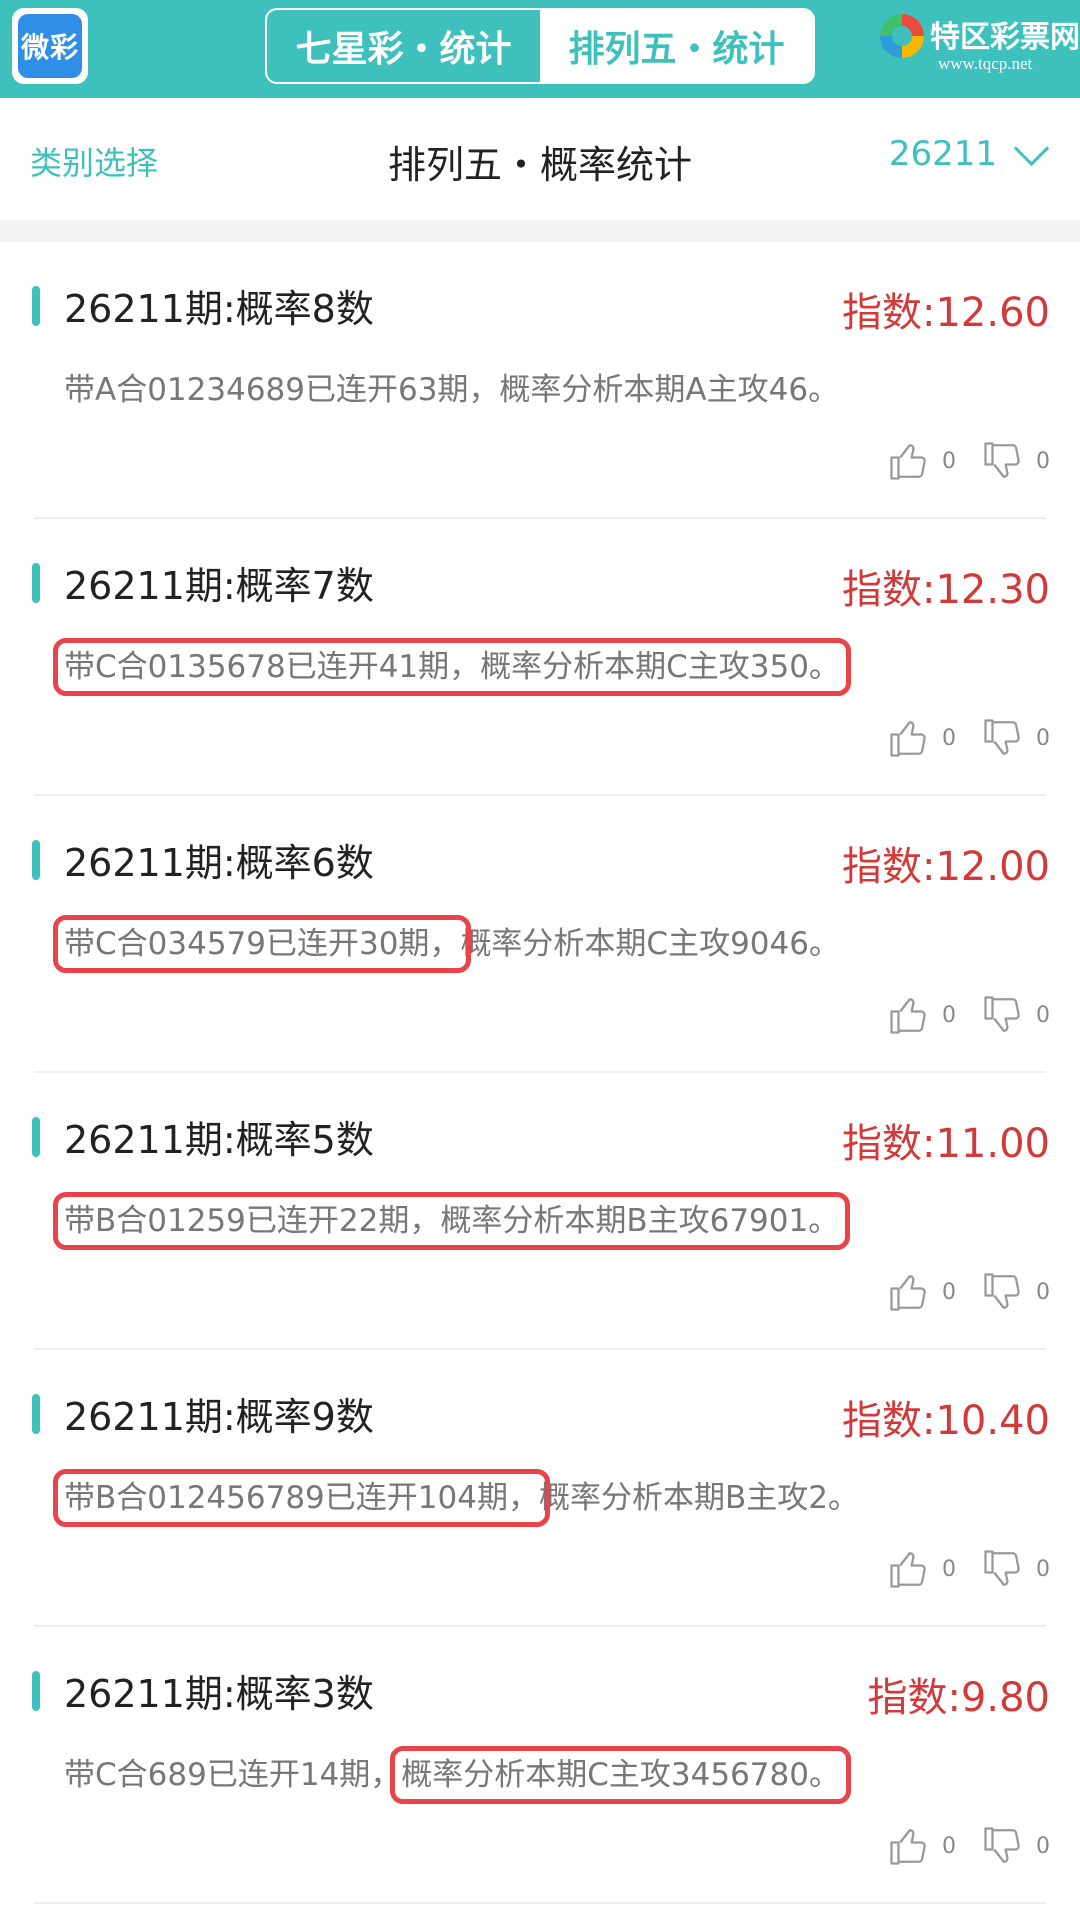 This screenshot has width=1080, height=1912. Describe the element at coordinates (605, 1775) in the screenshot. I see `desc-part-b: 概率分析本期C主攻3456780` at that location.